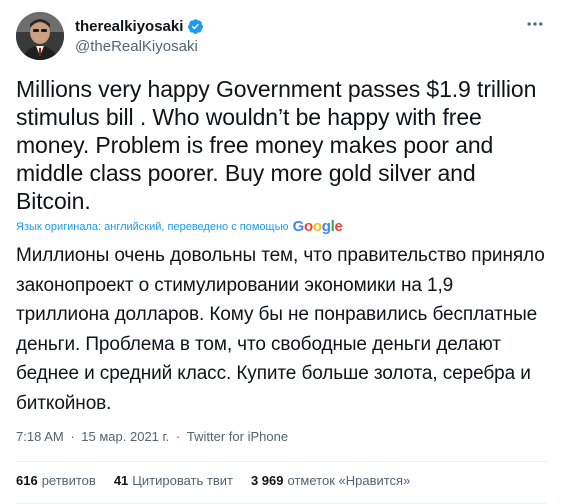 This screenshot has width=563, height=504. I want to click on user-block: therealkiyosaki @theRealKiyosaki, so click(139, 36).